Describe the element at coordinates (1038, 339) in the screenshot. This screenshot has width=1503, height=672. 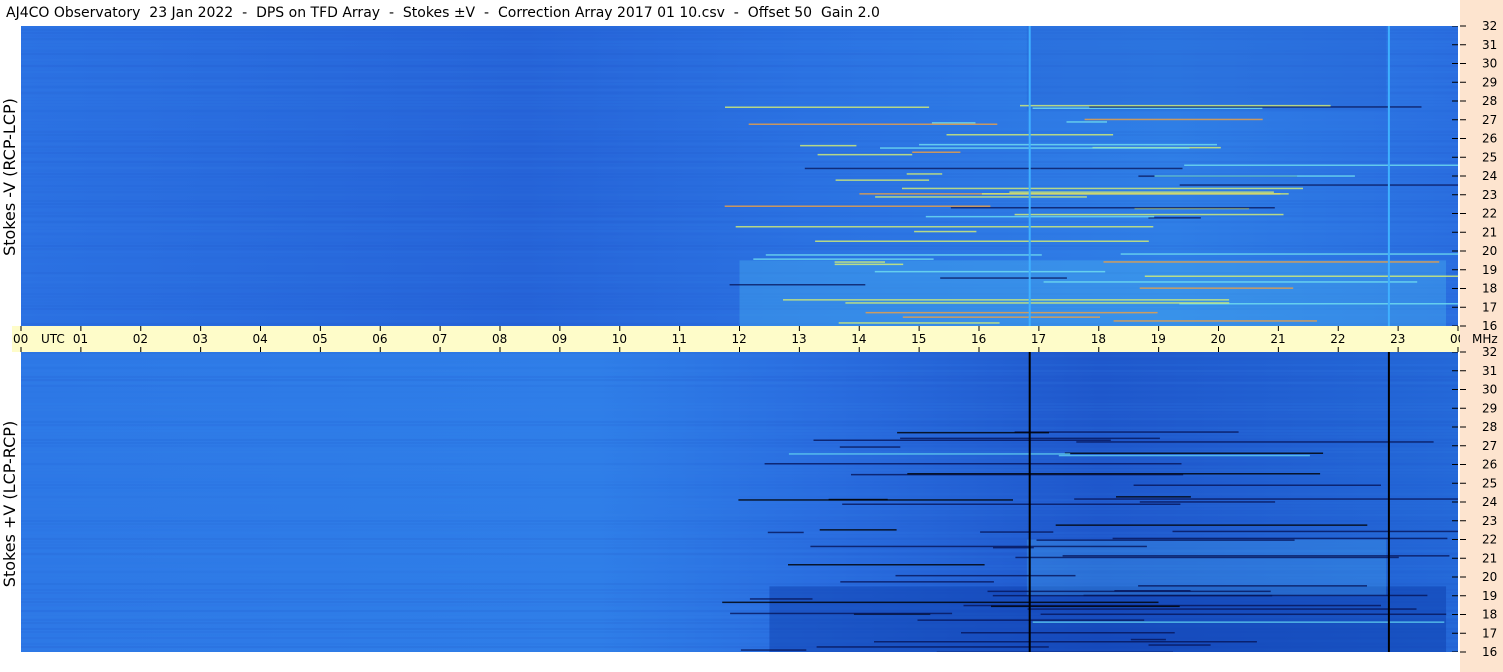
I see `time-tick-label: 17` at that location.